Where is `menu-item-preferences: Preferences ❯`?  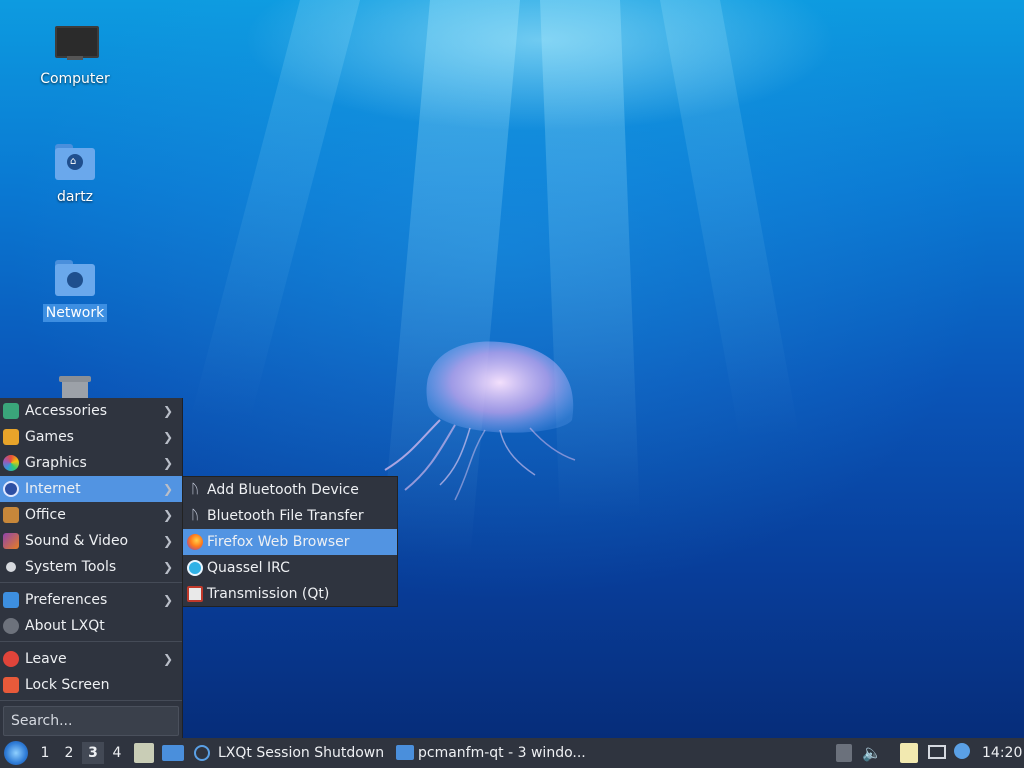 menu-item-preferences: Preferences ❯ is located at coordinates (91, 600).